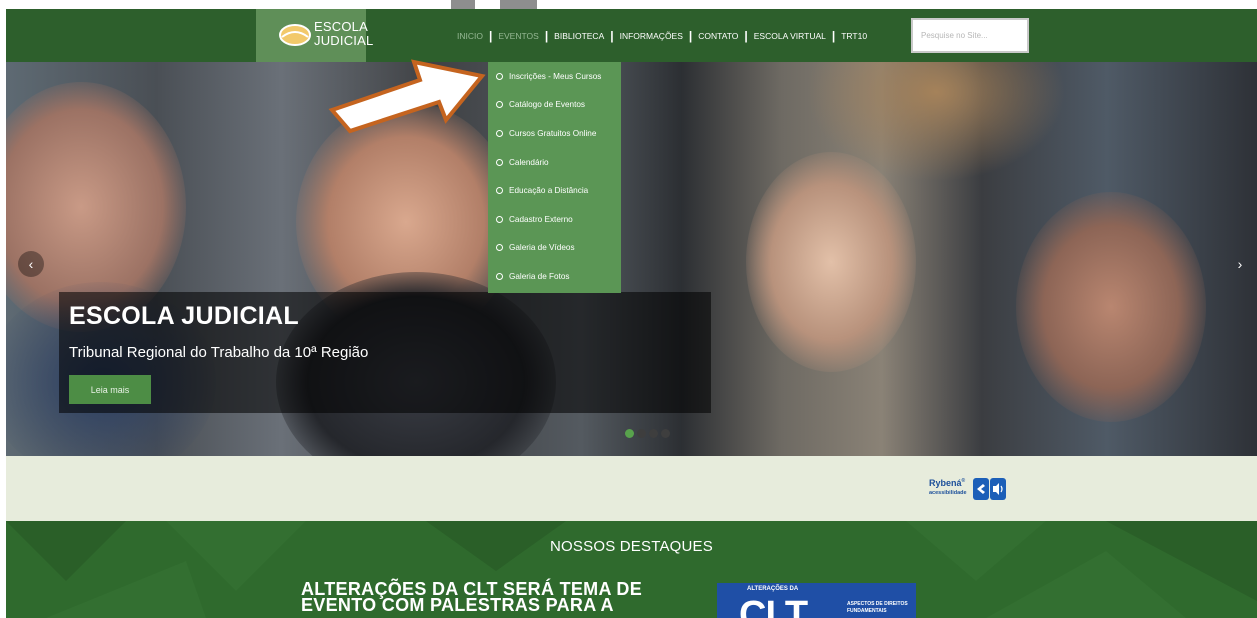 This screenshot has width=1257, height=618. Describe the element at coordinates (651, 36) in the screenshot. I see `nav-item-informacoes: INFORMAÇÕES` at that location.